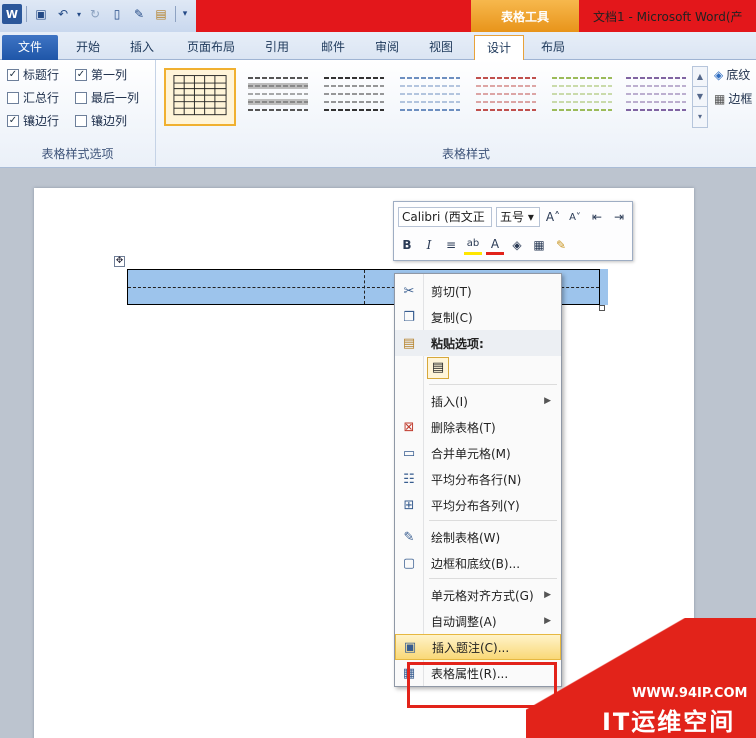  Describe the element at coordinates (700, 117) in the screenshot. I see `gallery-more-icon: ▾` at that location.